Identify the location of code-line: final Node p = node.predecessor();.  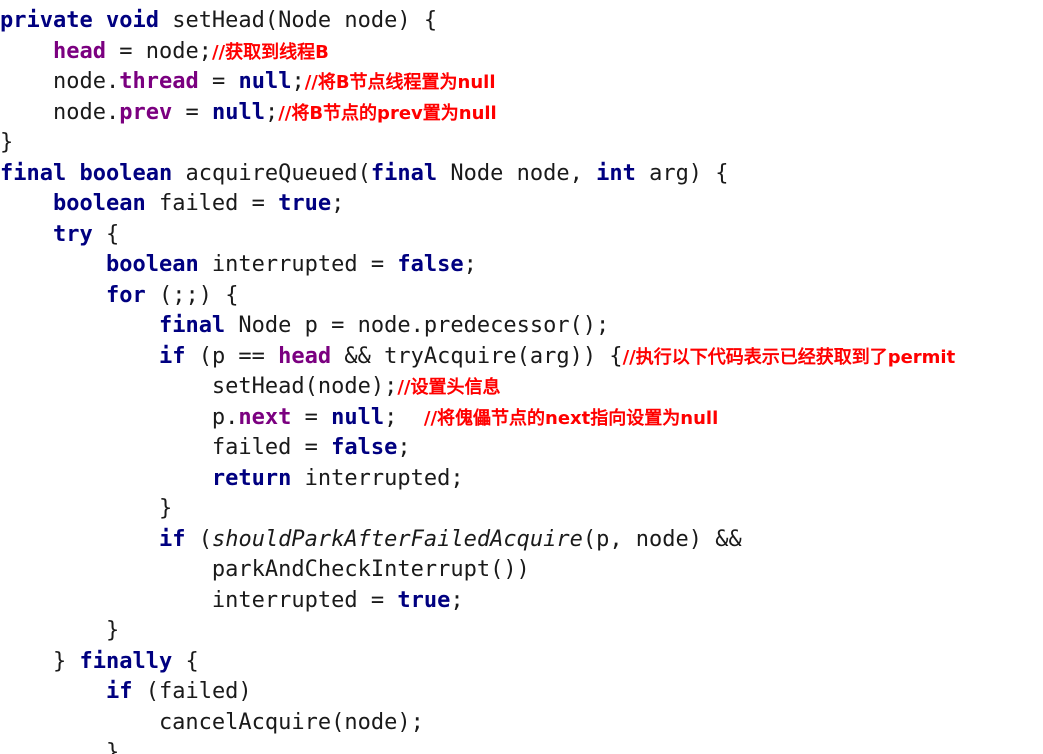
(521, 326).